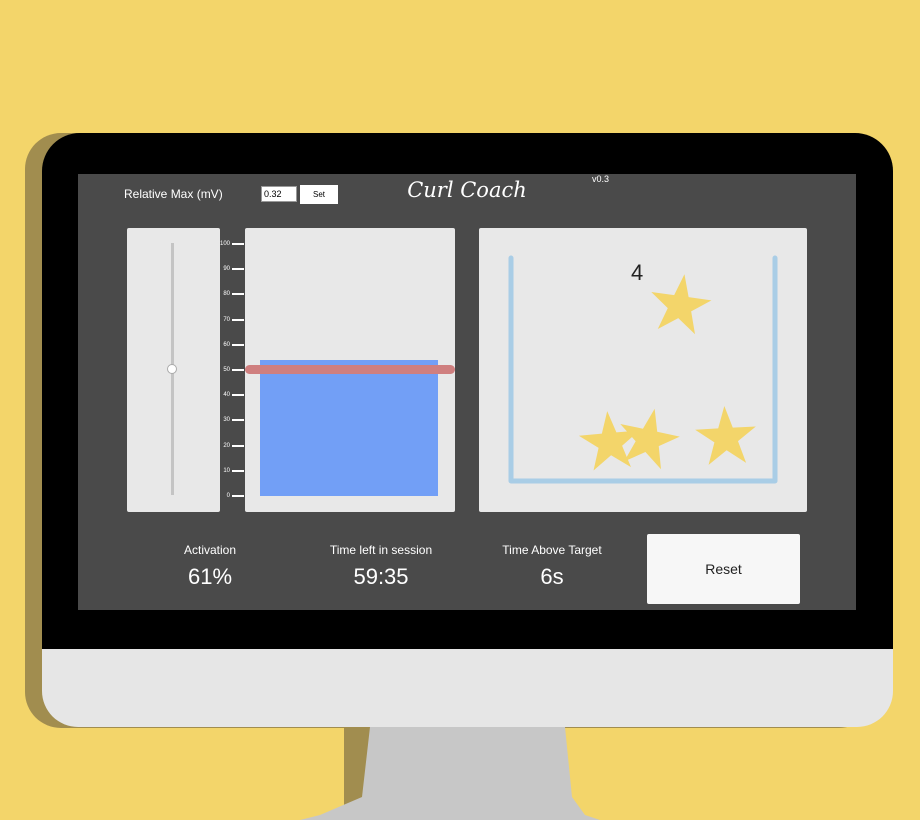  Describe the element at coordinates (349, 427) in the screenshot. I see `activation-bar` at that location.